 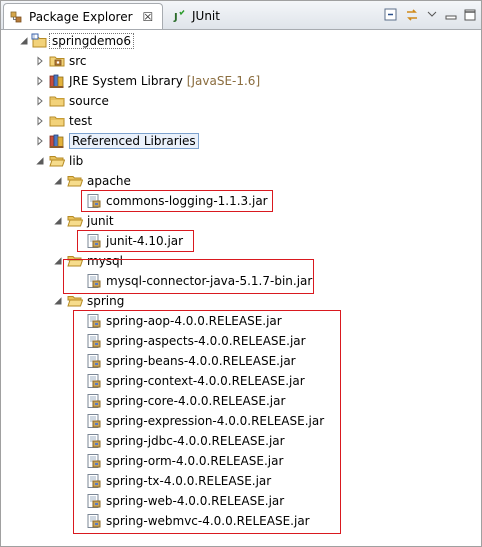 I want to click on jre-version-decoration: [JavaSE-1.6], so click(x=223, y=81).